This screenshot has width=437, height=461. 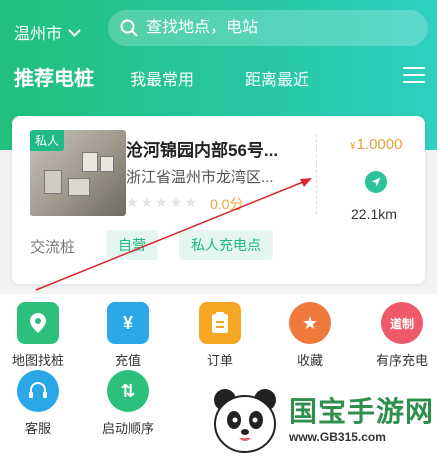 I want to click on navigate-button, so click(x=376, y=182).